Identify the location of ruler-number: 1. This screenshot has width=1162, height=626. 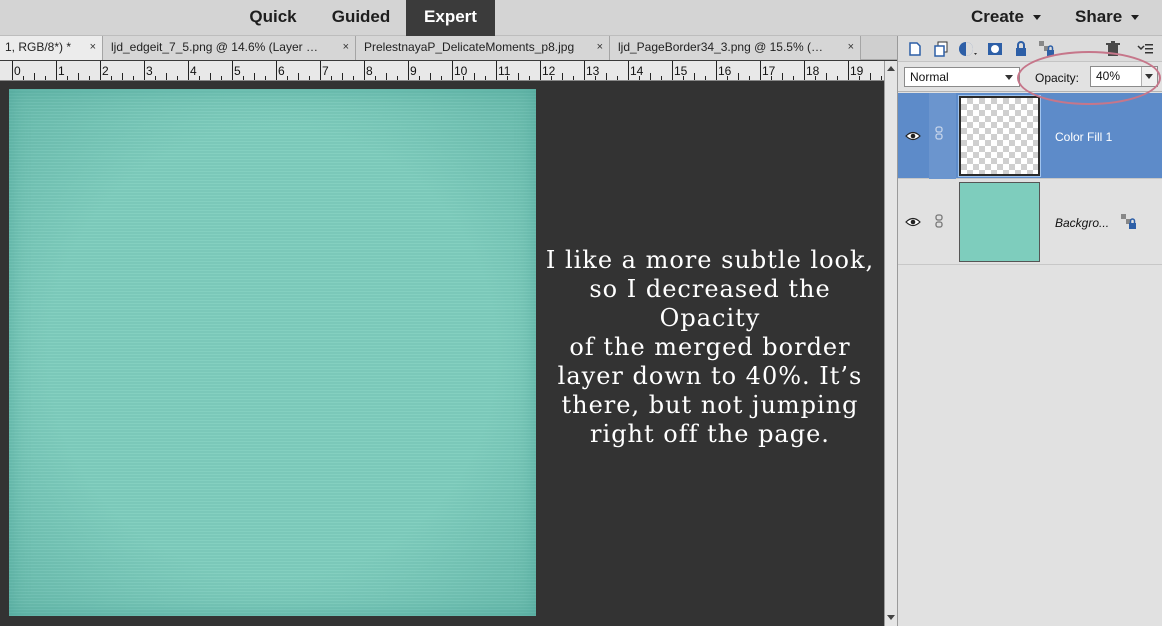
(61, 71).